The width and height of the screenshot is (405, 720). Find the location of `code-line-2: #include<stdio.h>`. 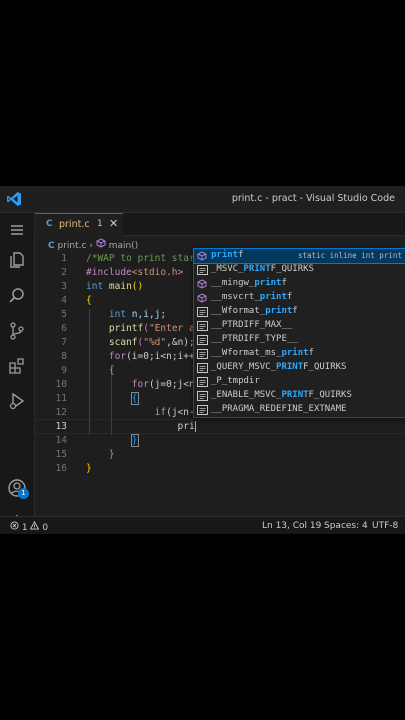

code-line-2: #include<stdio.h> is located at coordinates (135, 272).